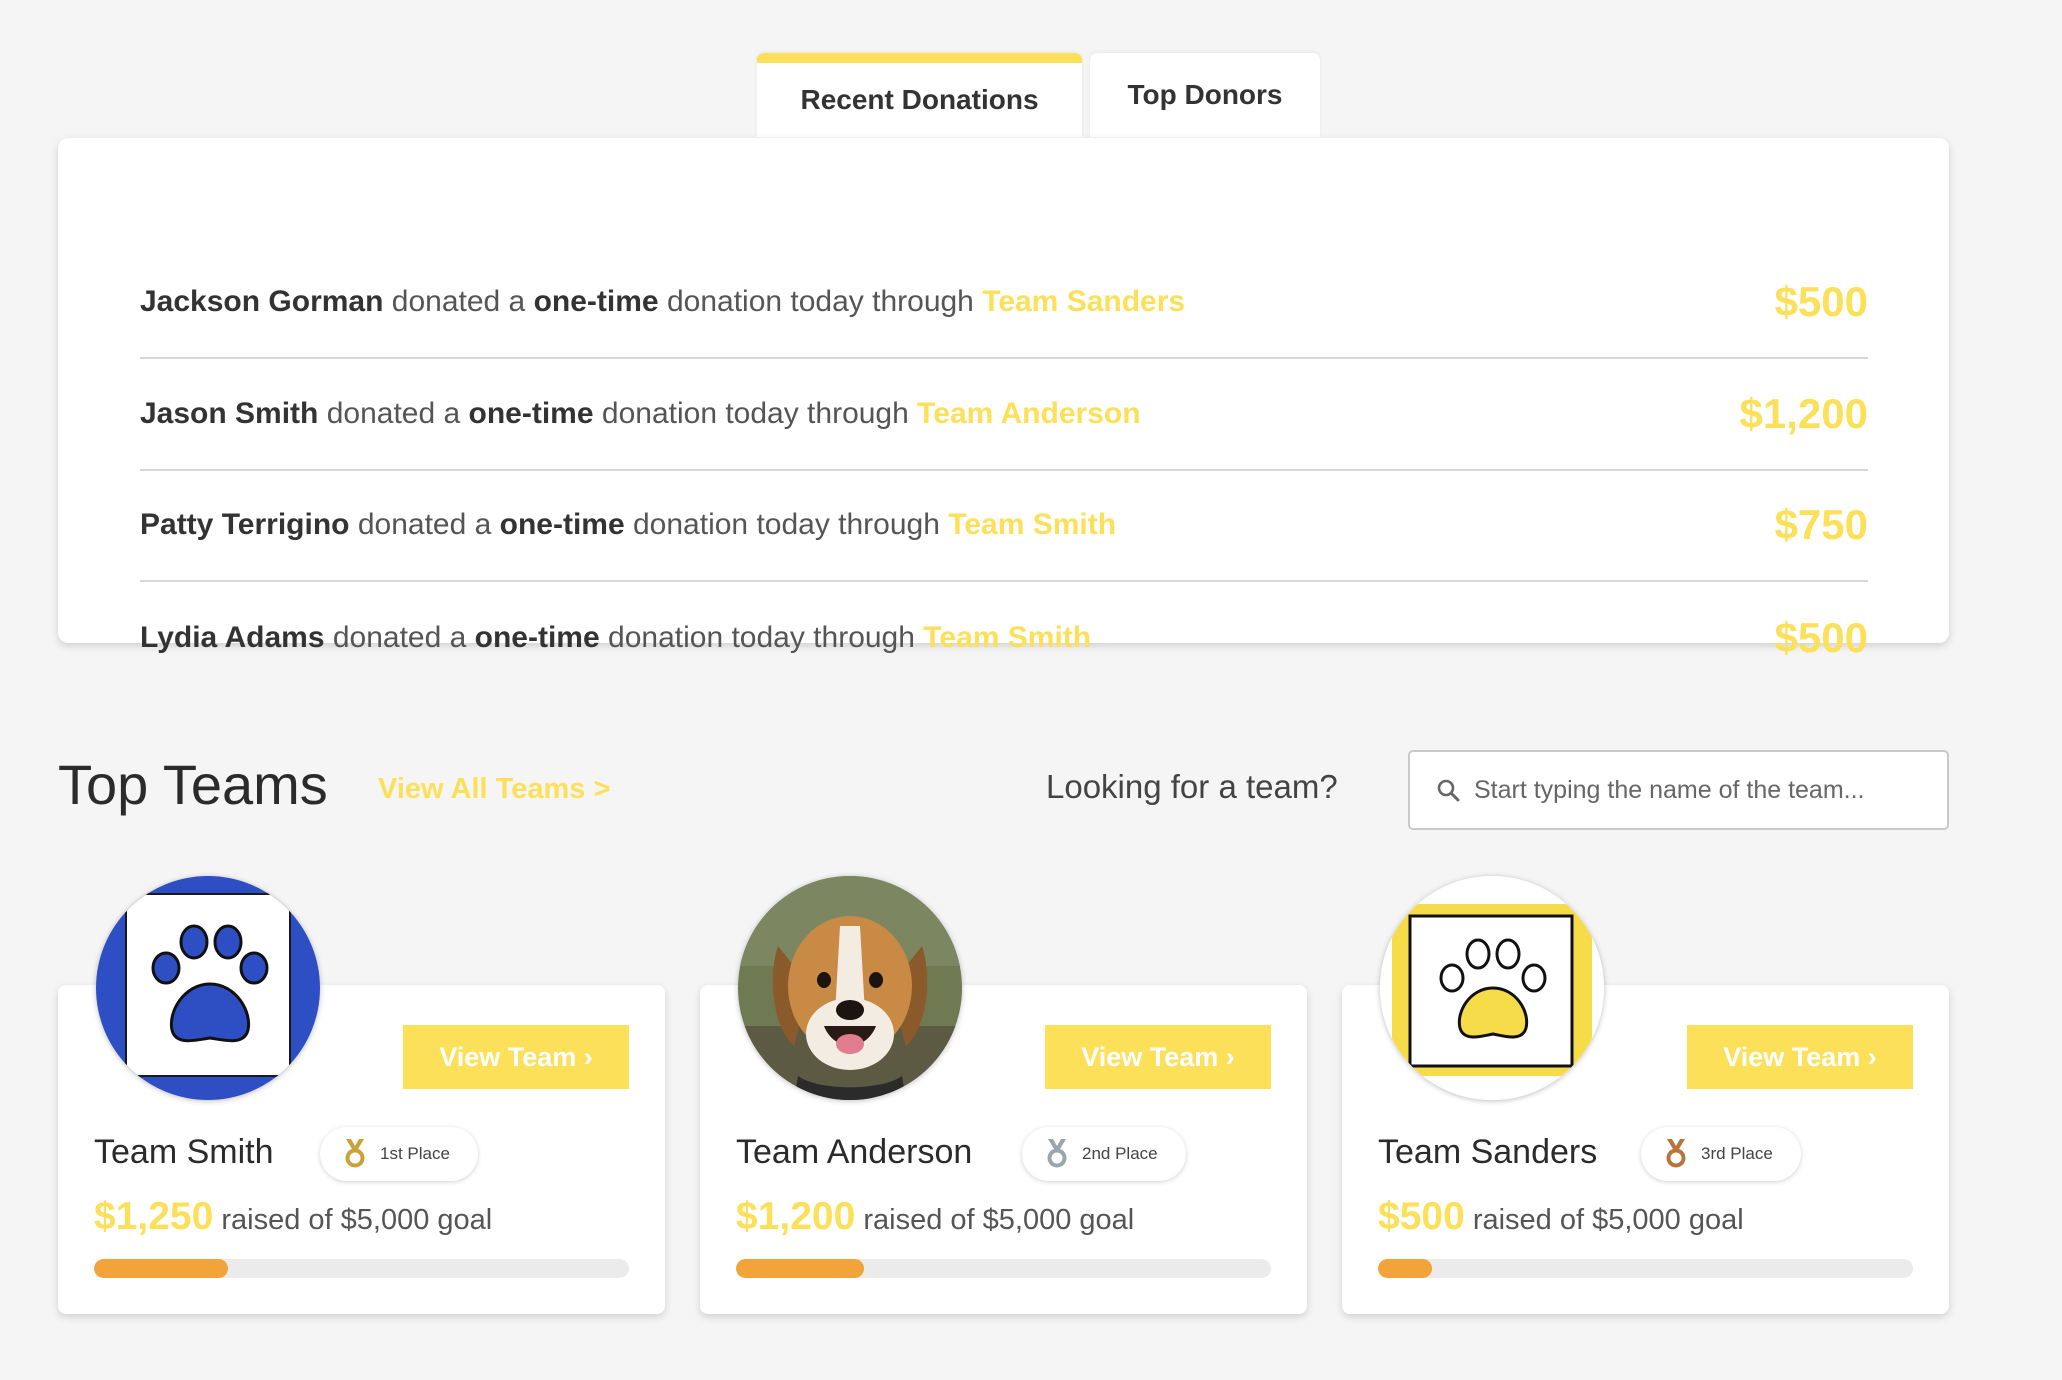 This screenshot has height=1380, width=2062. I want to click on donation-amount: $1,200, so click(1803, 413).